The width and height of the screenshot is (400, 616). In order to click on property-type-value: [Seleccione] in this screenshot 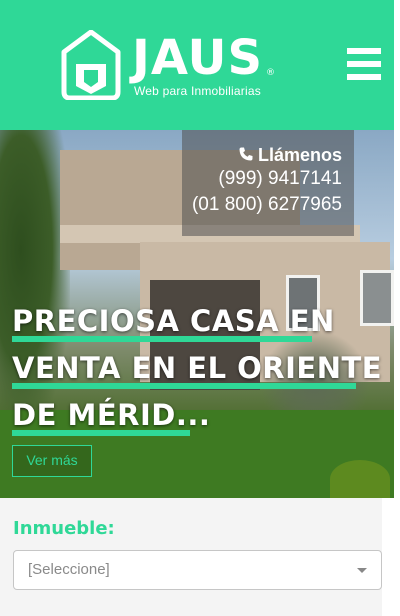, I will do `click(69, 569)`.